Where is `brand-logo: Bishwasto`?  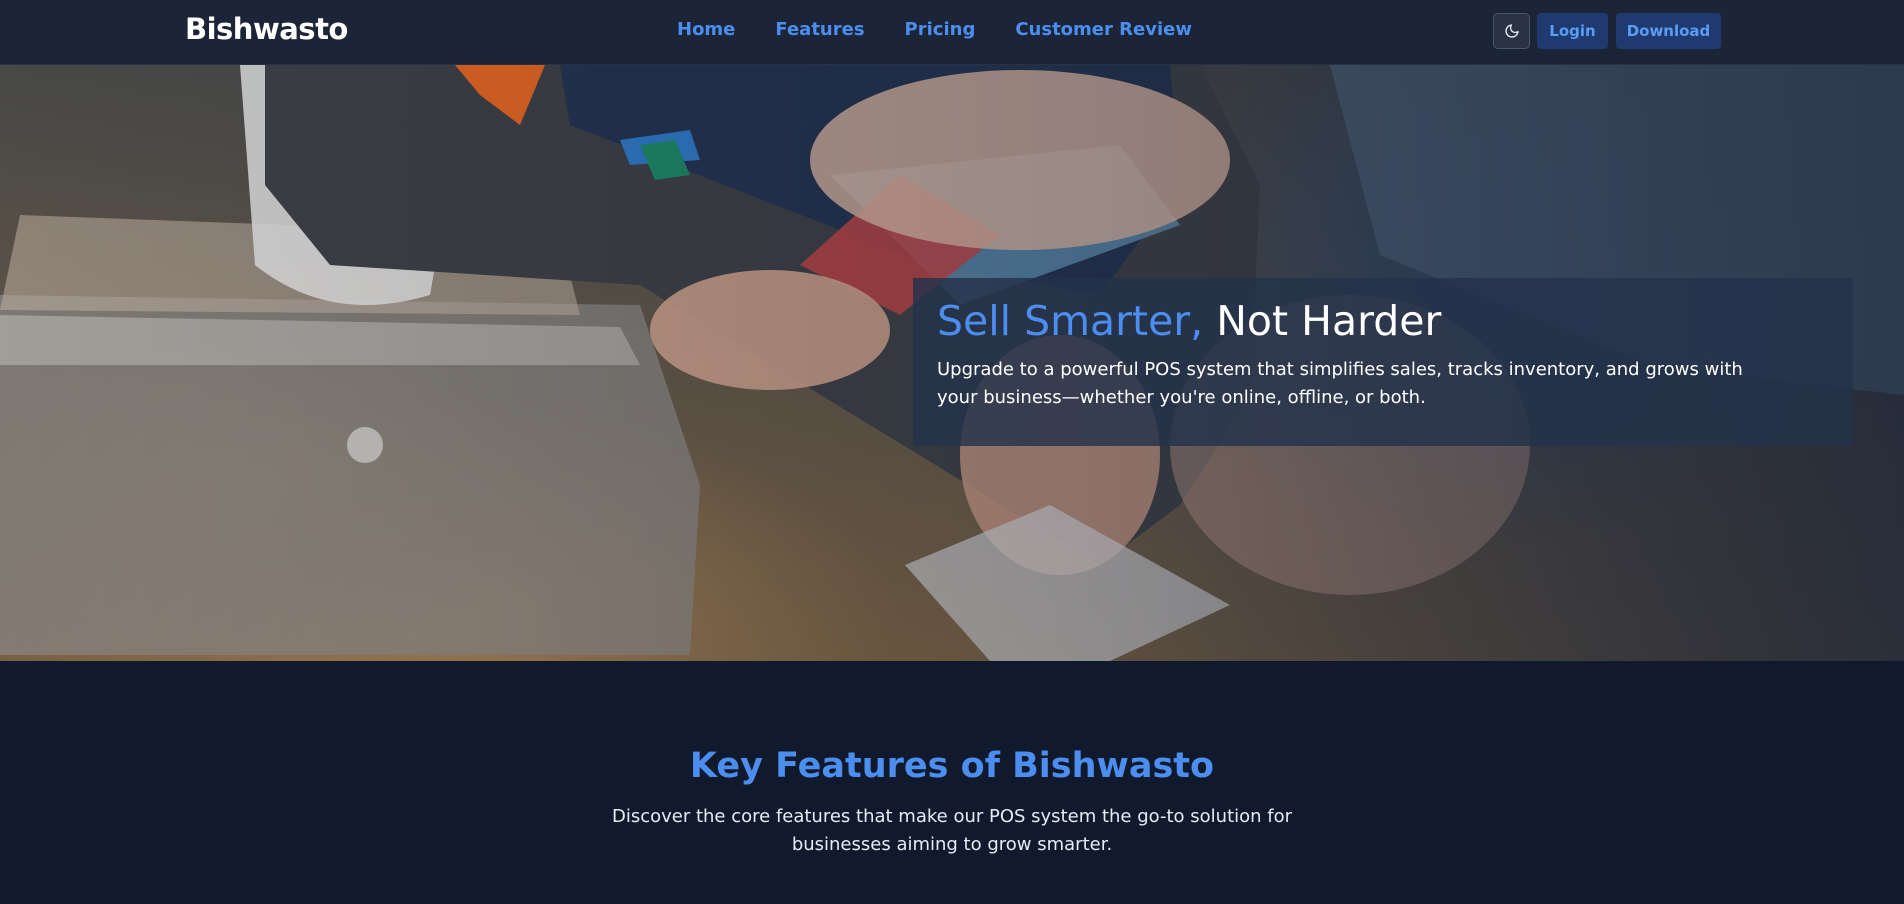 brand-logo: Bishwasto is located at coordinates (266, 29).